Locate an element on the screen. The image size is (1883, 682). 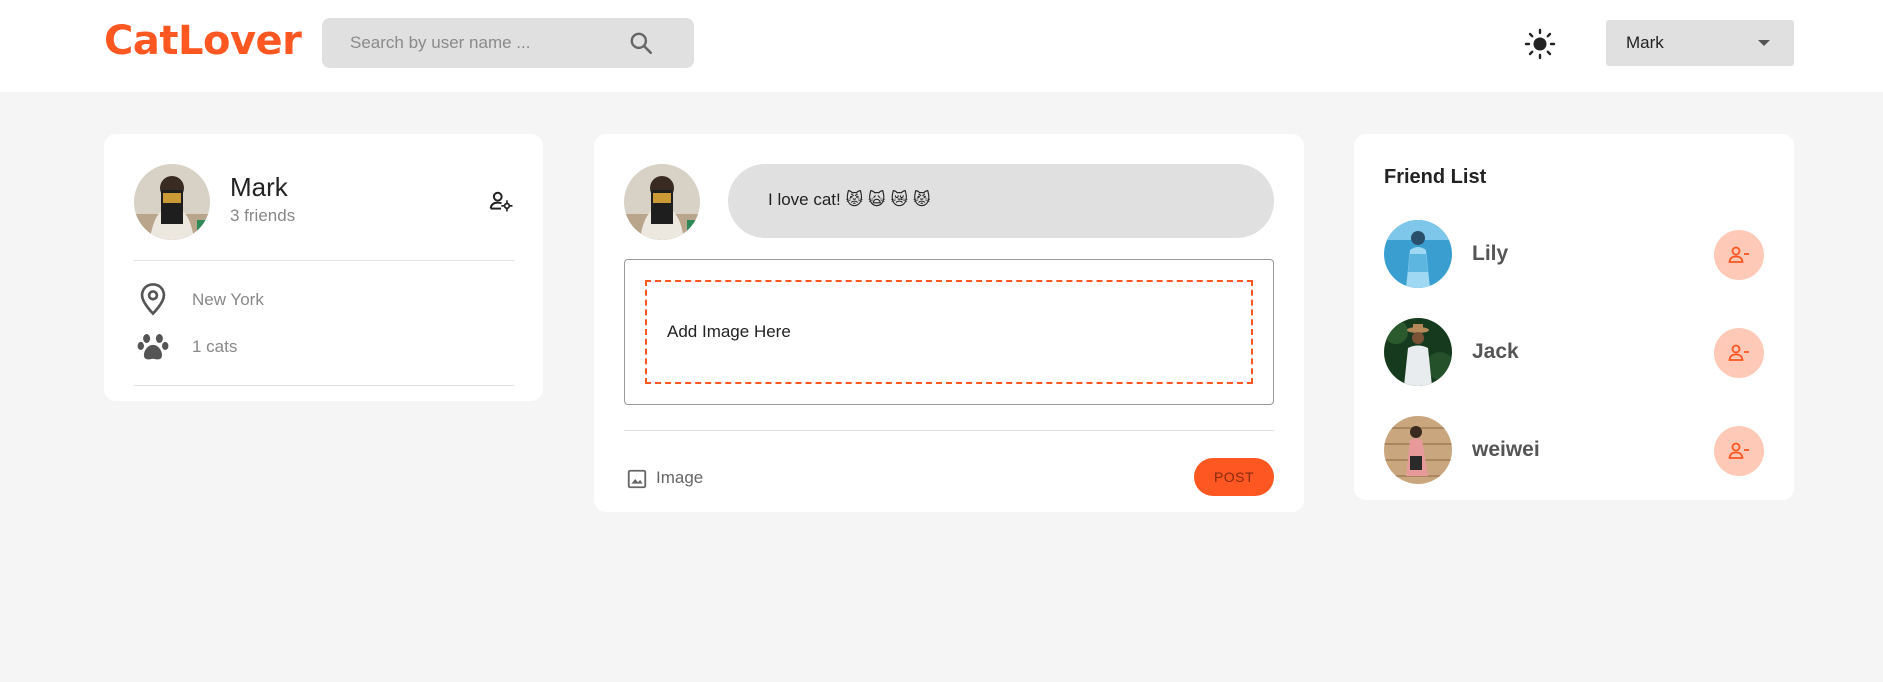
friend-name: Lily is located at coordinates (1490, 253).